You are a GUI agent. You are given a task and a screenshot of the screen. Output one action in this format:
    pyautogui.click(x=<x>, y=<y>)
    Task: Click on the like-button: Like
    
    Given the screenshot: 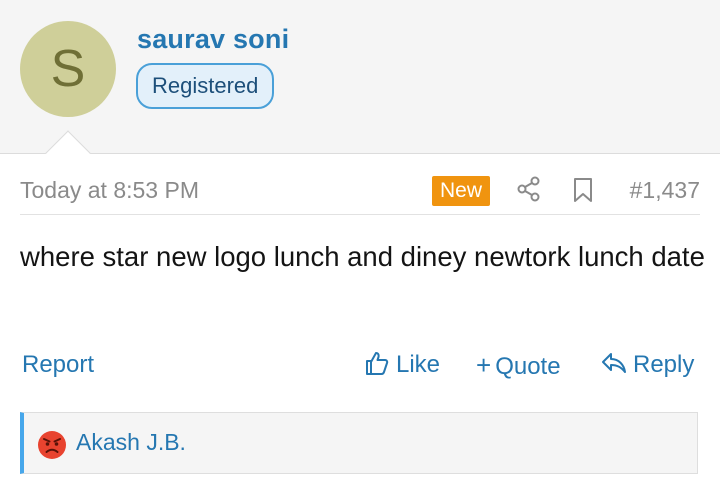 What is the action you would take?
    pyautogui.click(x=402, y=365)
    